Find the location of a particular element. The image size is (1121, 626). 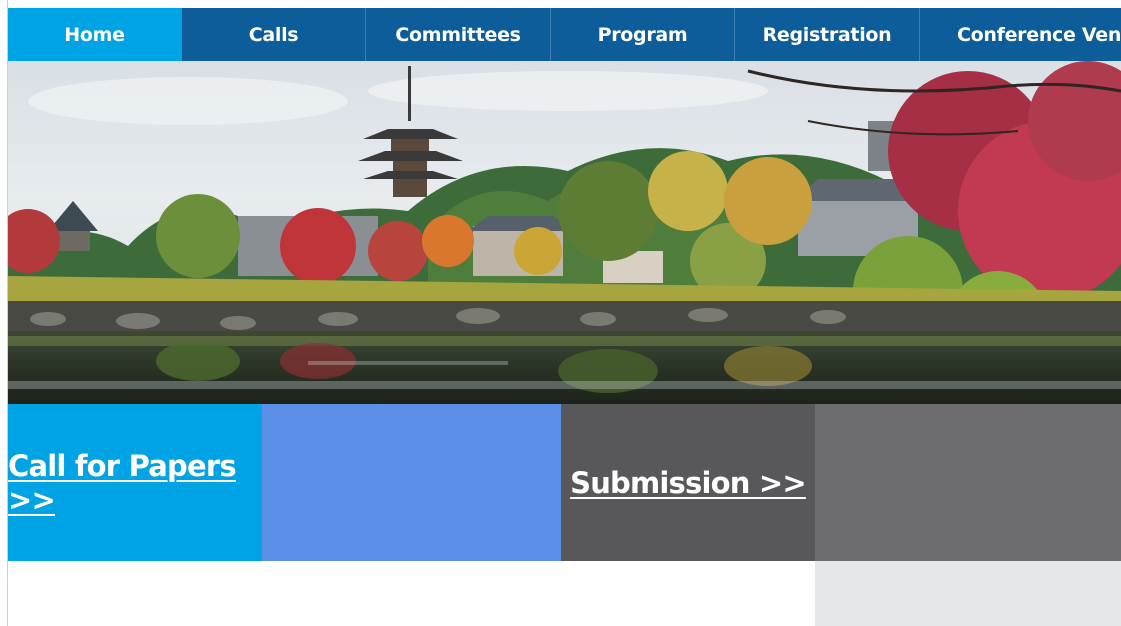

call-for-papers-tile: Call for Papers >> is located at coordinates (135, 482).